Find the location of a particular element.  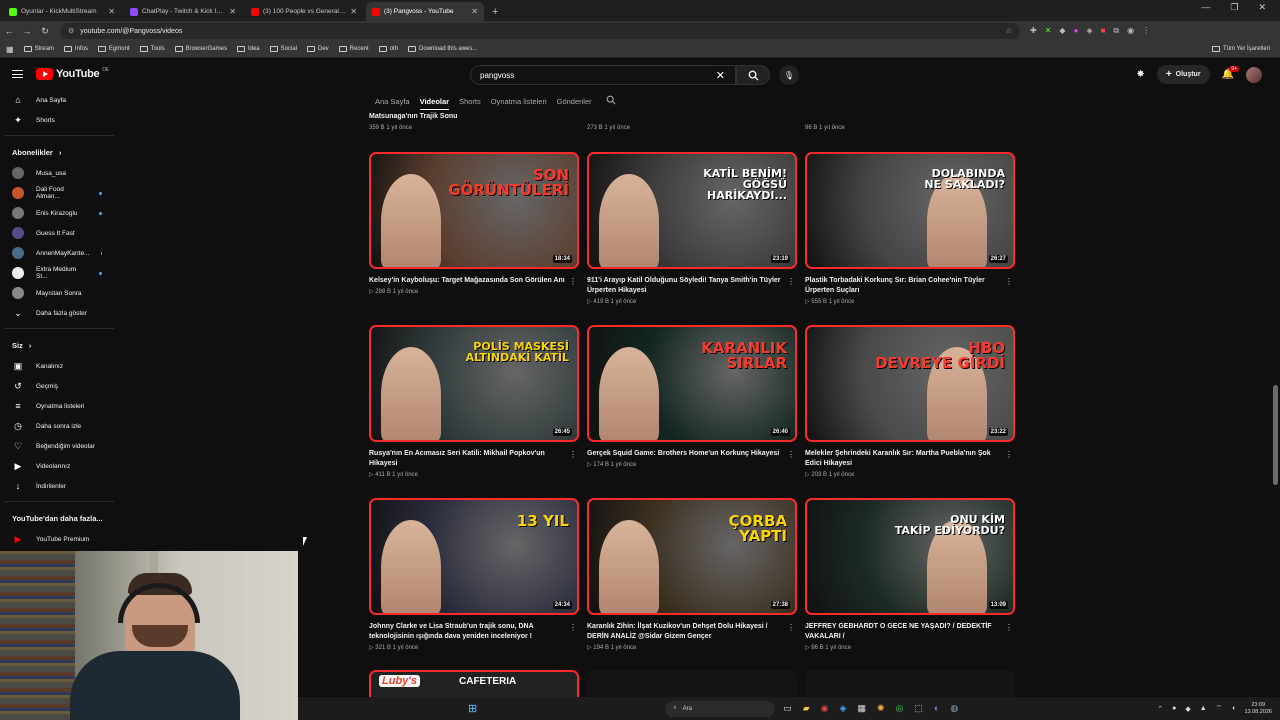

sidebar-item-subscription: Mayıstan Sonra is located at coordinates (59, 293).